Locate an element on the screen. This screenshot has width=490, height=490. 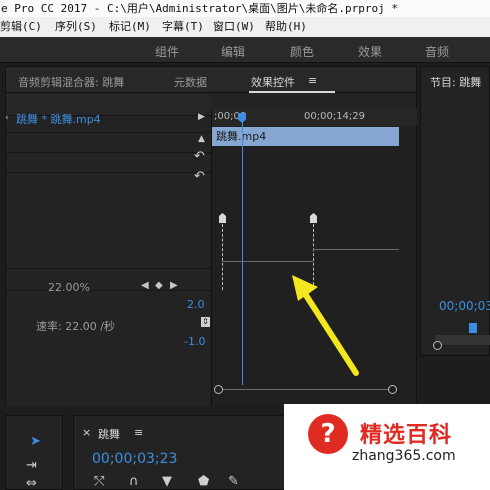
selection-tool-icon: ➤ is located at coordinates (35, 441).